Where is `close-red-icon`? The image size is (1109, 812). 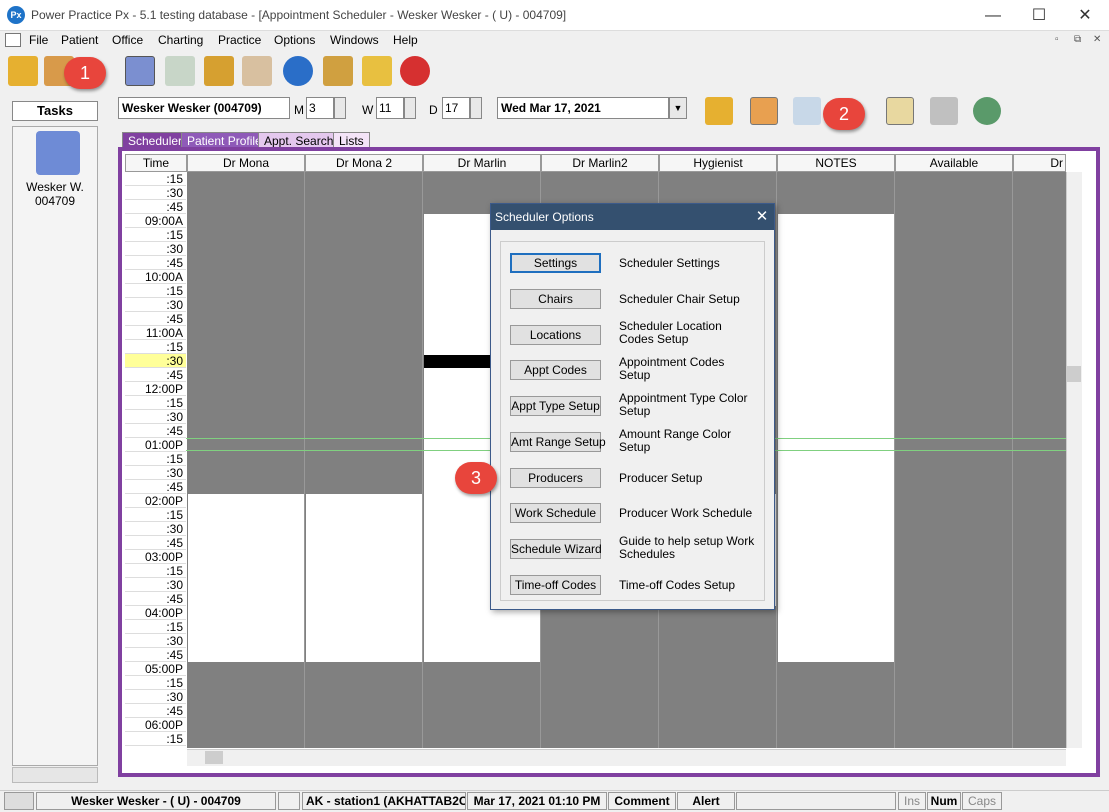
close-red-icon is located at coordinates (415, 71).